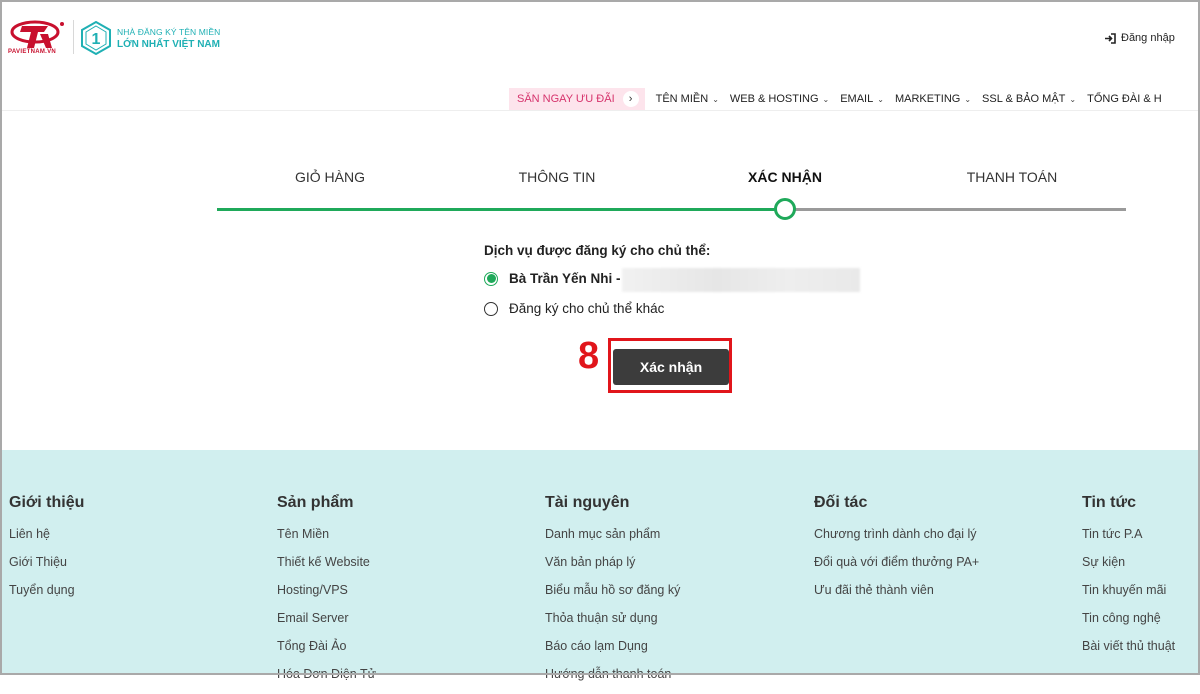 The height and width of the screenshot is (694, 1200). What do you see at coordinates (1128, 540) in the screenshot?
I see `footer-link: Tin tức P.A` at bounding box center [1128, 540].